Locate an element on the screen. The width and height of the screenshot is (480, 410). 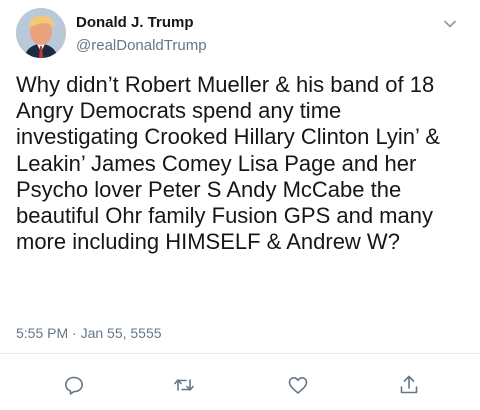
chevron-down-icon is located at coordinates (450, 24).